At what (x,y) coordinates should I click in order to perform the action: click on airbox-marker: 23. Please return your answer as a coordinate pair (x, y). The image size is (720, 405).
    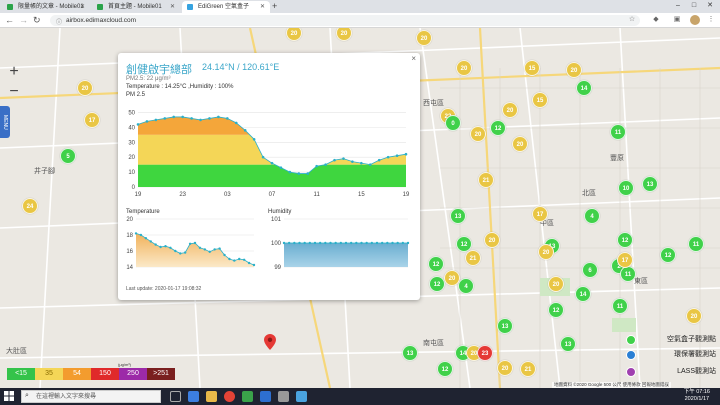
    Looking at the image, I should click on (485, 353).